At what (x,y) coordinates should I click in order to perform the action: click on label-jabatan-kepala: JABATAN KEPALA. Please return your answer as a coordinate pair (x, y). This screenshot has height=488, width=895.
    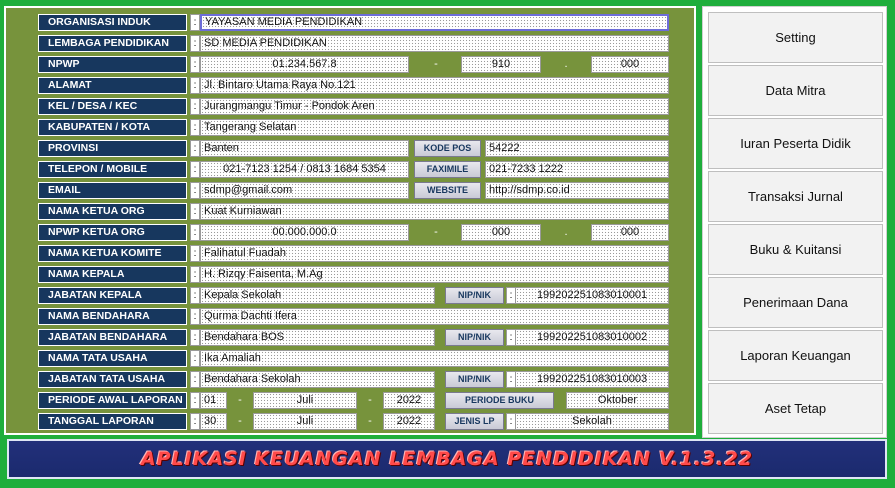
    Looking at the image, I should click on (112, 295).